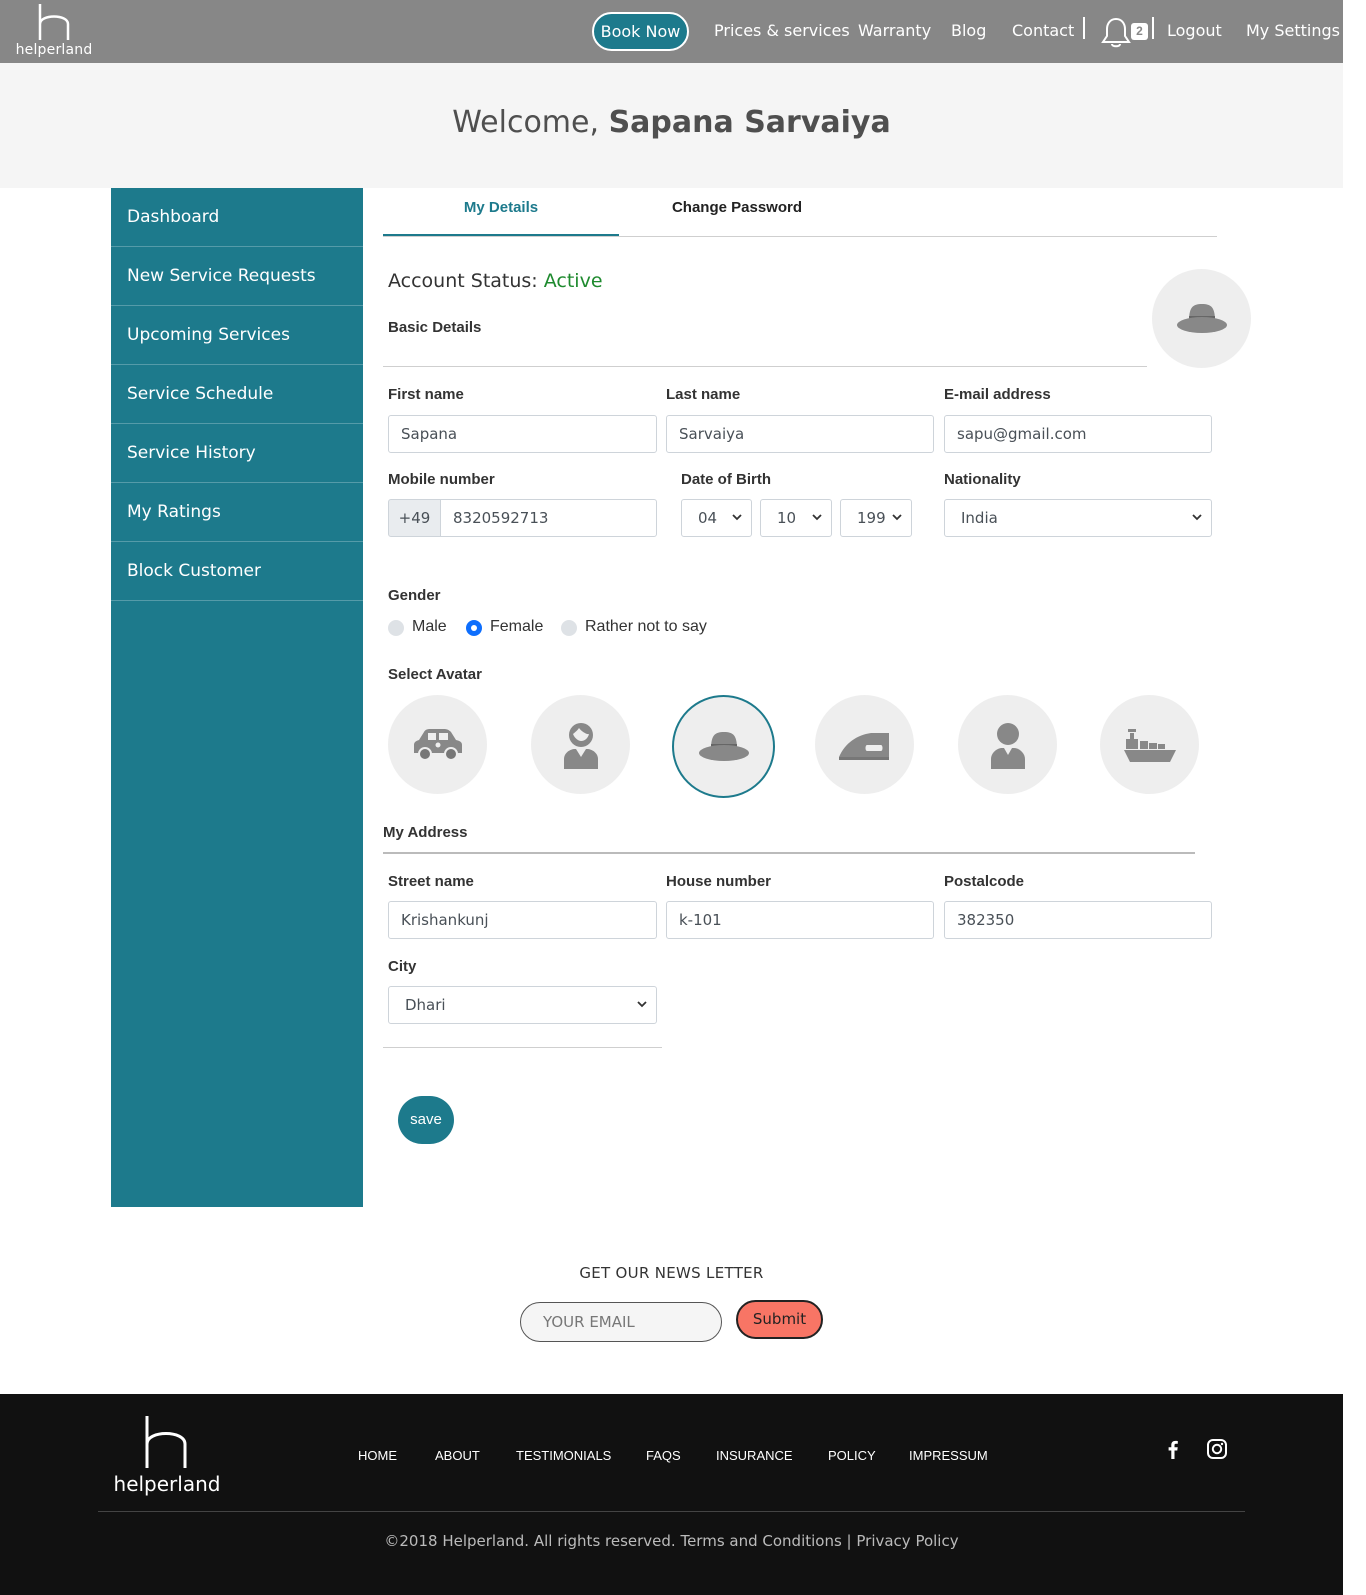 This screenshot has width=1366, height=1595. Describe the element at coordinates (749, 122) in the screenshot. I see `welcome-user-name: Sapana Sarvaiya` at that location.